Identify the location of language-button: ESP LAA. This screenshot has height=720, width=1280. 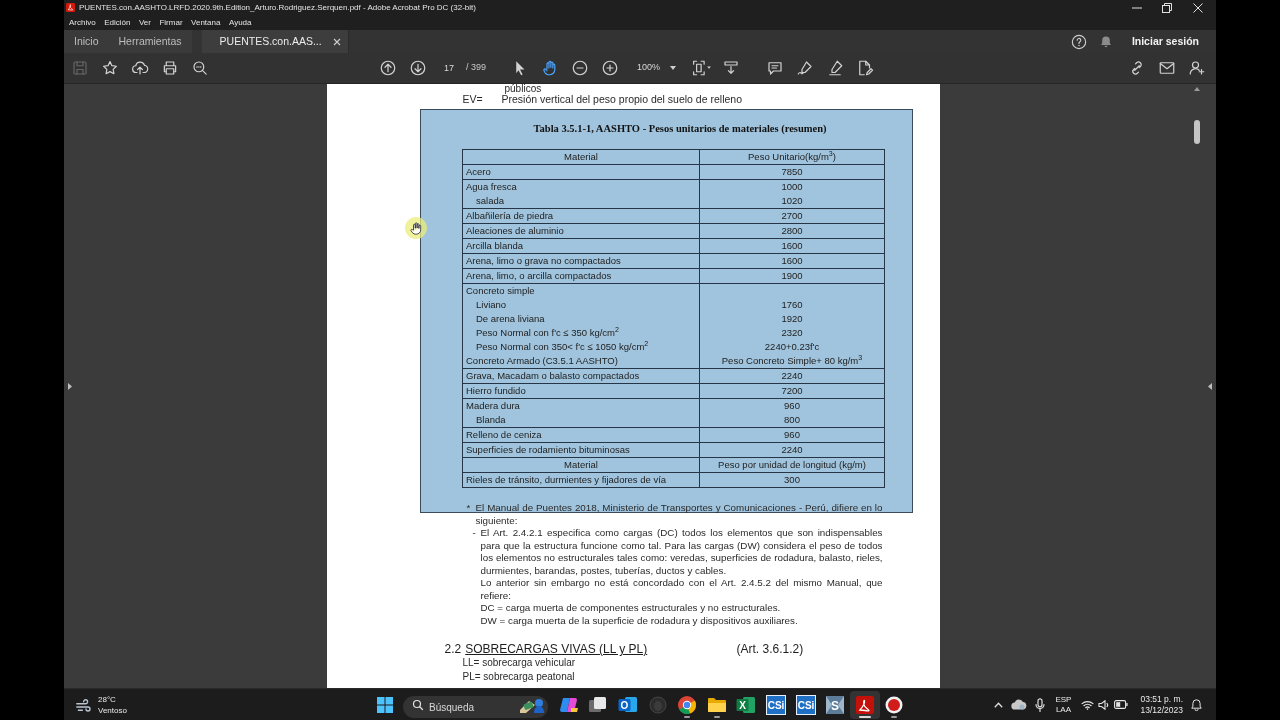
(1063, 704).